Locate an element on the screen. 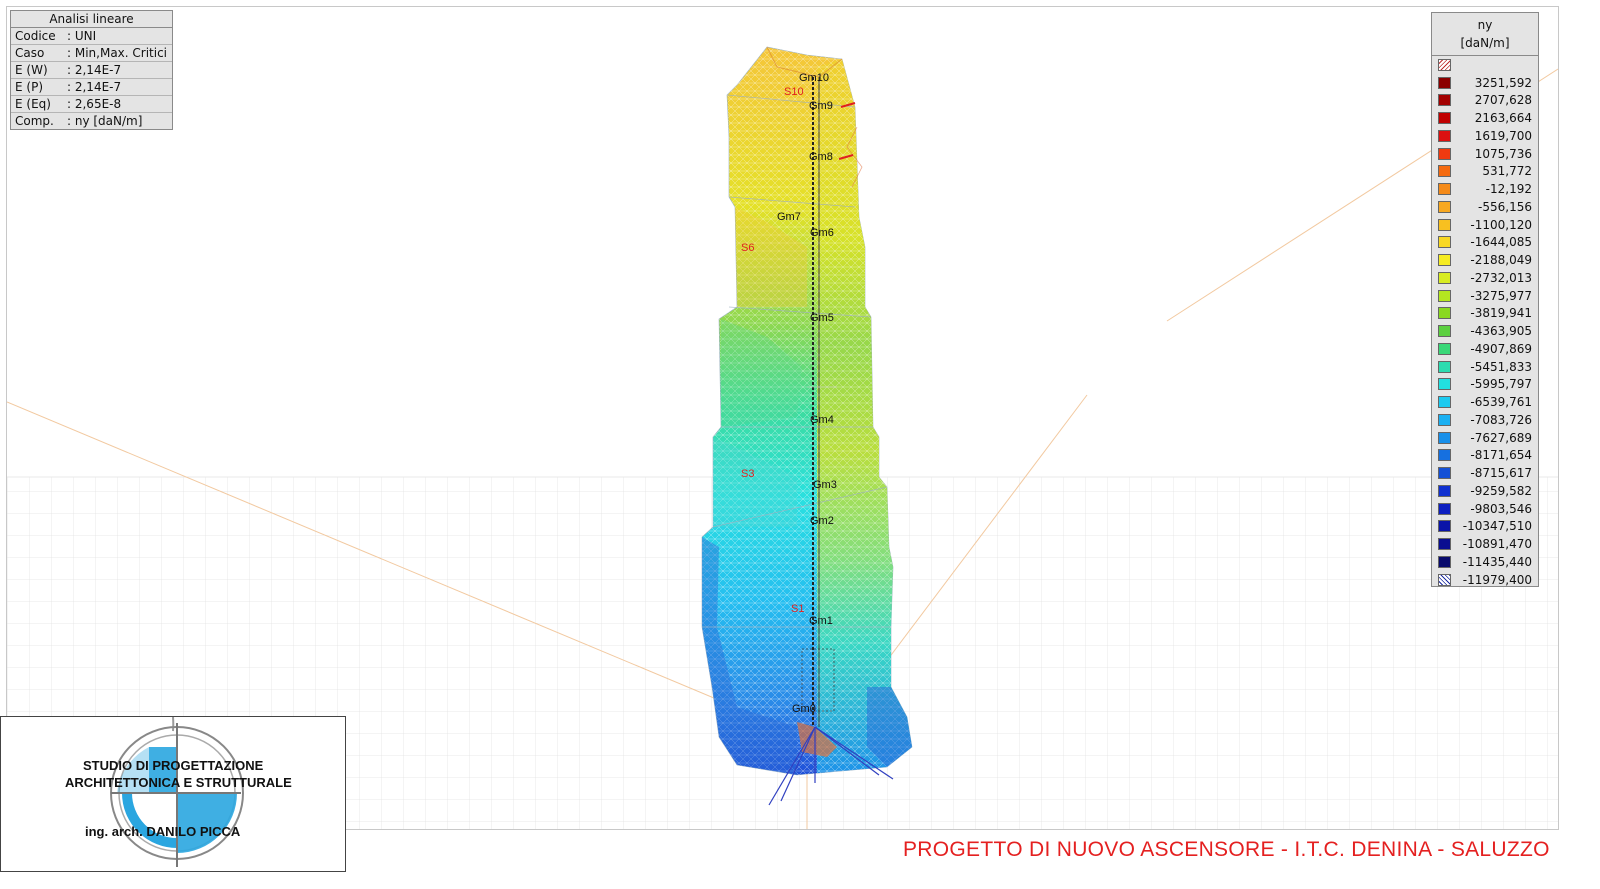  legend-value: -10347,510 is located at coordinates (1497, 526).